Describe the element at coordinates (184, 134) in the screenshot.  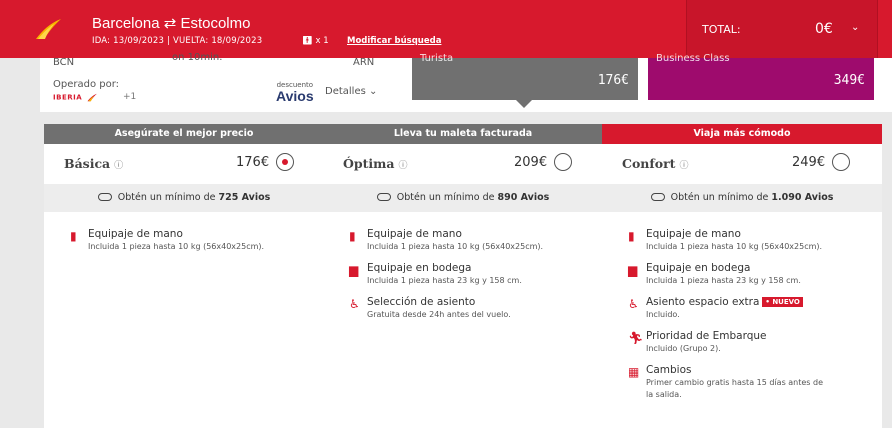
I see `fare-card-banner: Asegúrate el mejor precio` at that location.